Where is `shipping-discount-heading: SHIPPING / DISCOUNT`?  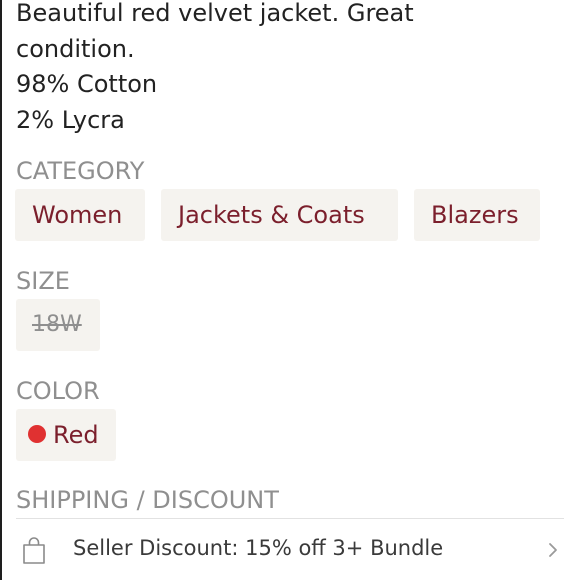
shipping-discount-heading: SHIPPING / DISCOUNT is located at coordinates (147, 500).